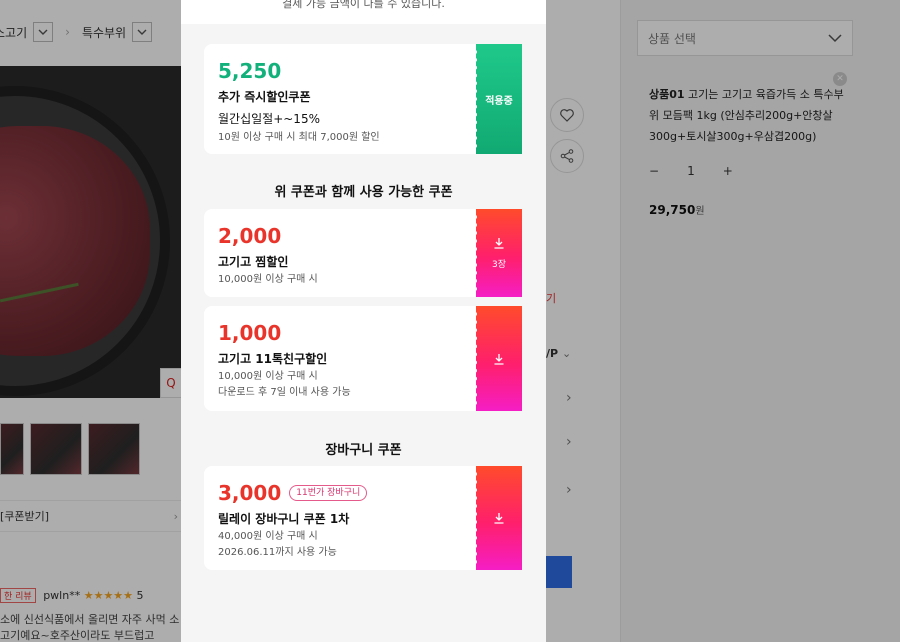 The image size is (900, 642). What do you see at coordinates (250, 71) in the screenshot?
I see `coupon-amount: 5,250` at bounding box center [250, 71].